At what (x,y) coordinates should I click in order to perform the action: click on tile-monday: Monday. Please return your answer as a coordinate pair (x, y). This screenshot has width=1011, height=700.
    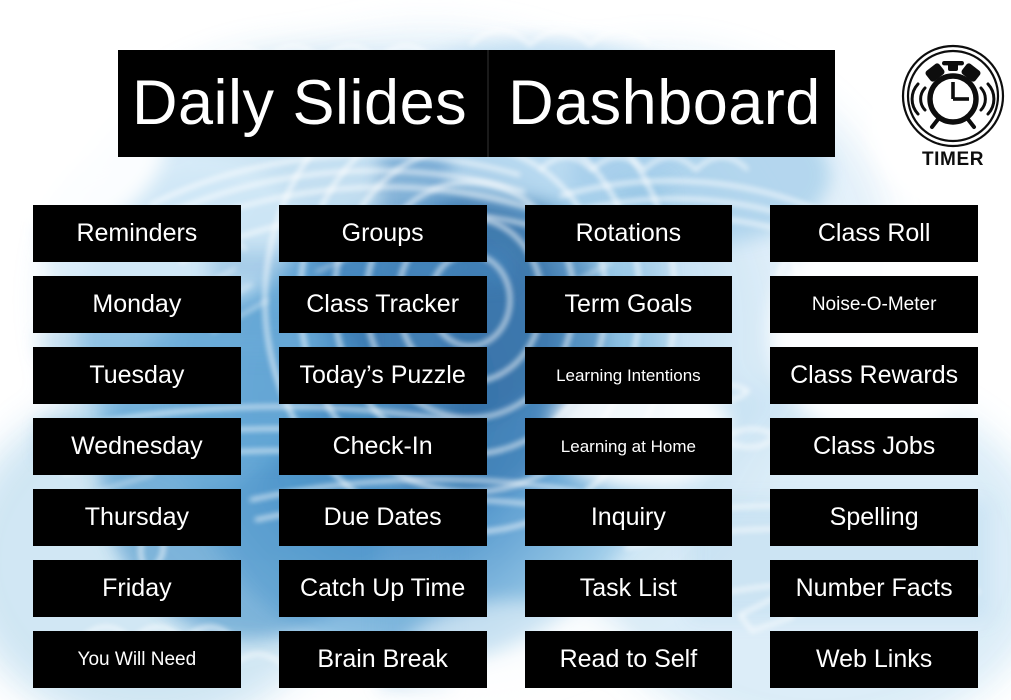
    Looking at the image, I should click on (137, 304).